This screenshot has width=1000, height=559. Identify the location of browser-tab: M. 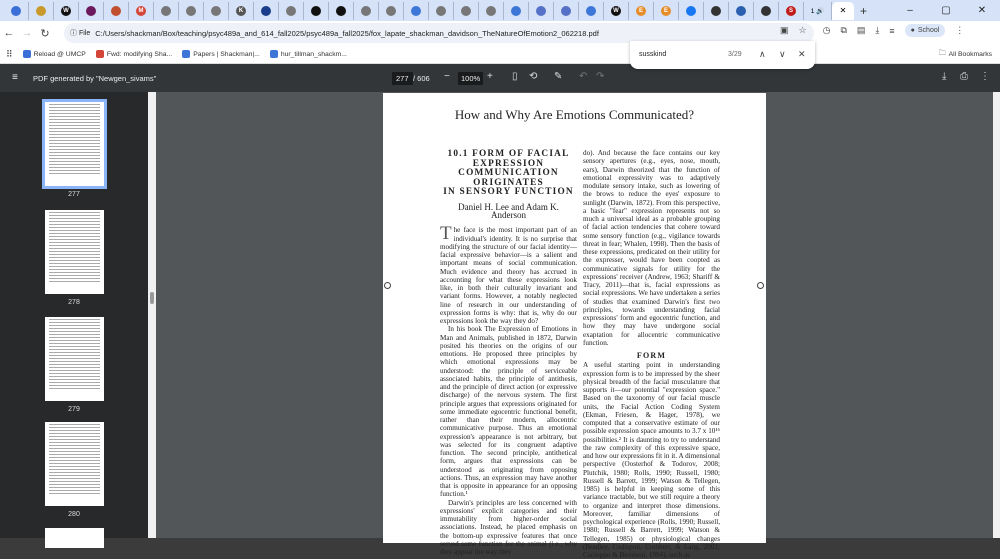
(141, 10).